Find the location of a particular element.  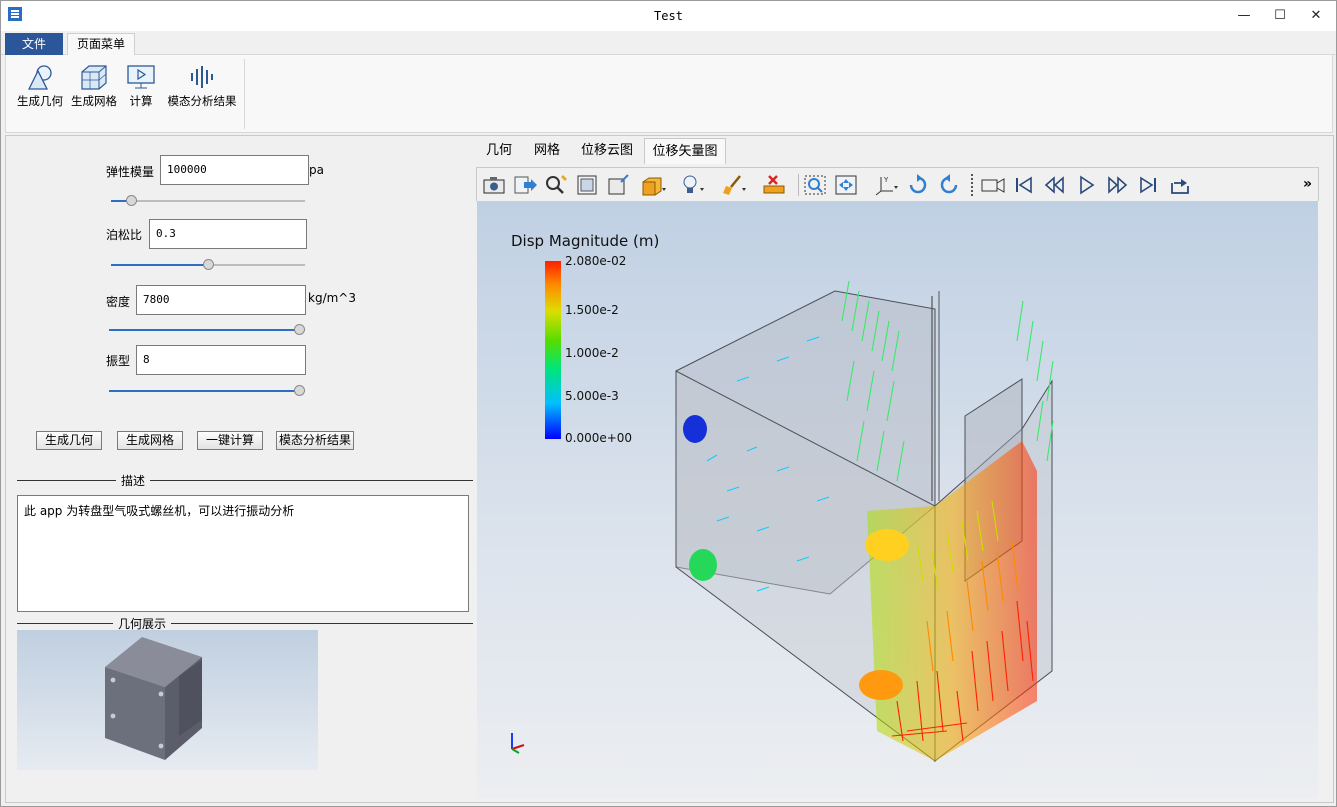

page-menu-tab: 页面菜单 is located at coordinates (101, 44).